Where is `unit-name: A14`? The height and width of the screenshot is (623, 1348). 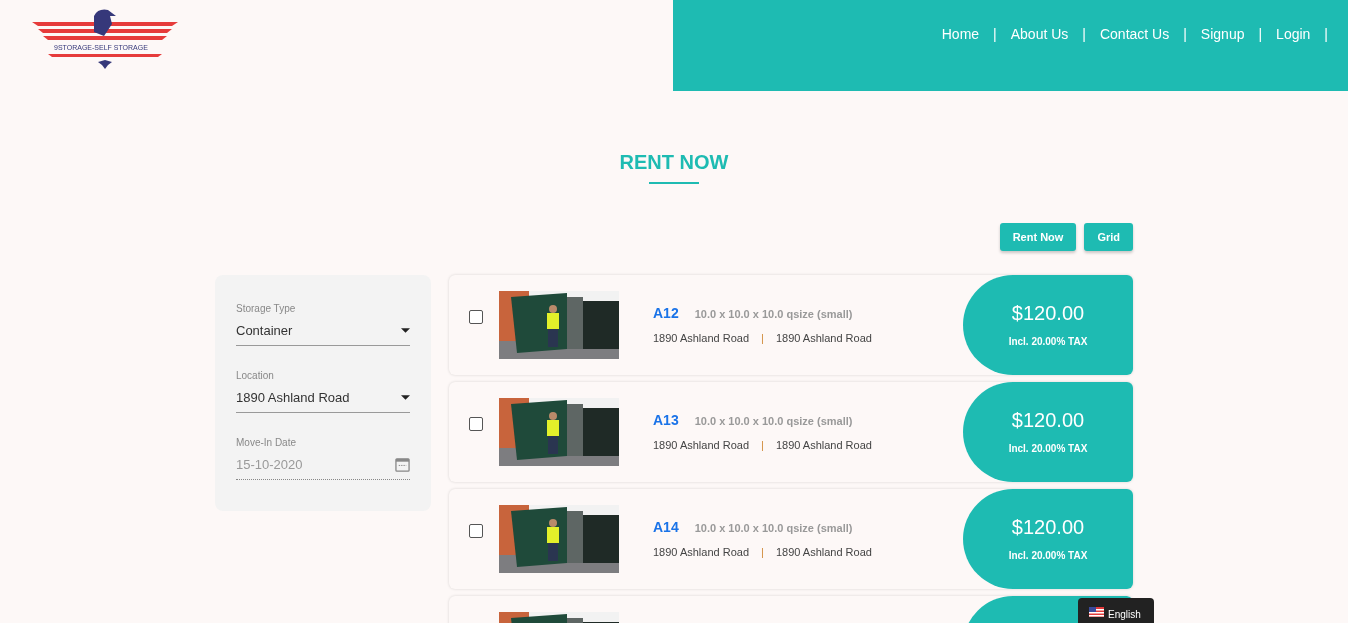 unit-name: A14 is located at coordinates (666, 528).